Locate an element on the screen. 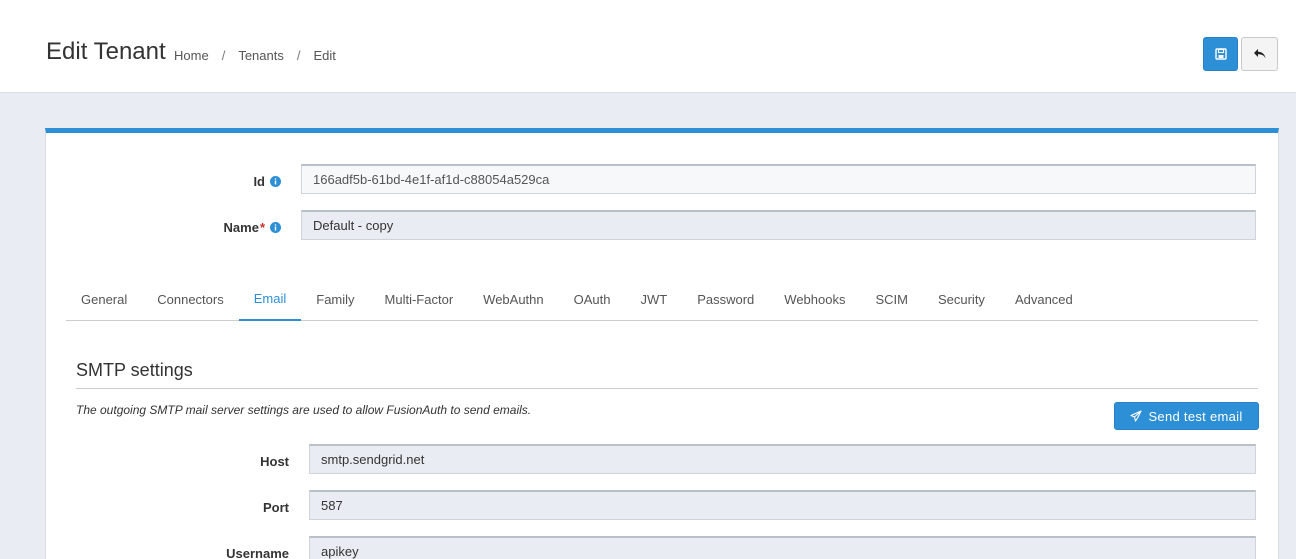 This screenshot has height=559, width=1296. tab-password: Password is located at coordinates (725, 299).